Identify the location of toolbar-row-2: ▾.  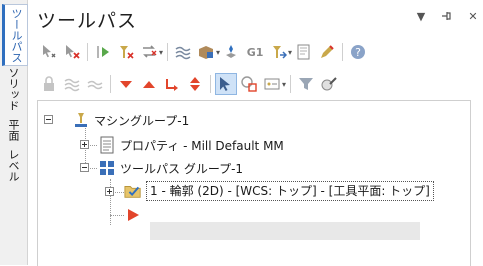
(189, 84).